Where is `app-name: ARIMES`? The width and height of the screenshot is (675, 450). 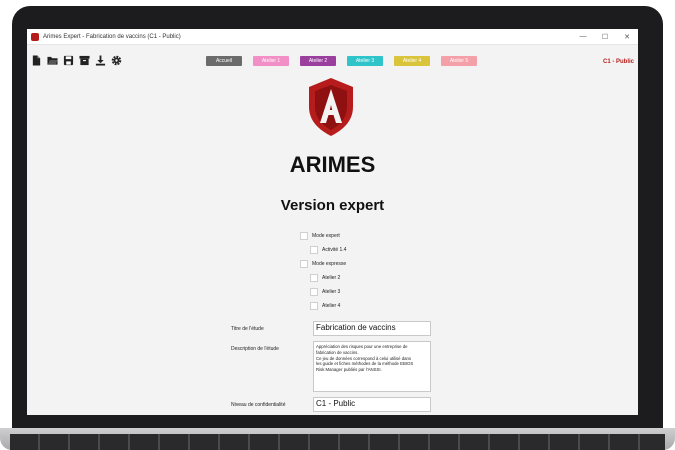 app-name: ARIMES is located at coordinates (332, 164).